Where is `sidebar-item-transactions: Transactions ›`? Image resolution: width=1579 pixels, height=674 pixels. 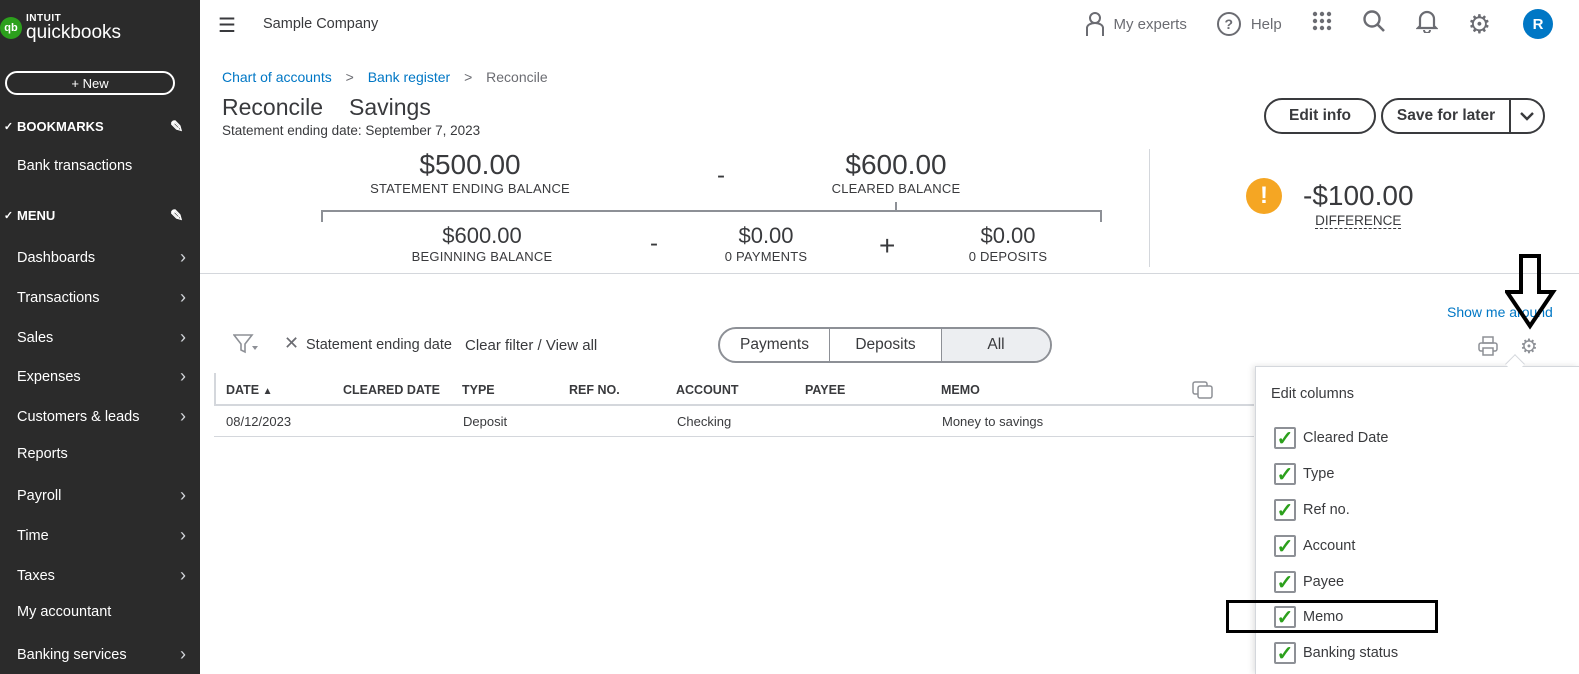 sidebar-item-transactions: Transactions › is located at coordinates (104, 297).